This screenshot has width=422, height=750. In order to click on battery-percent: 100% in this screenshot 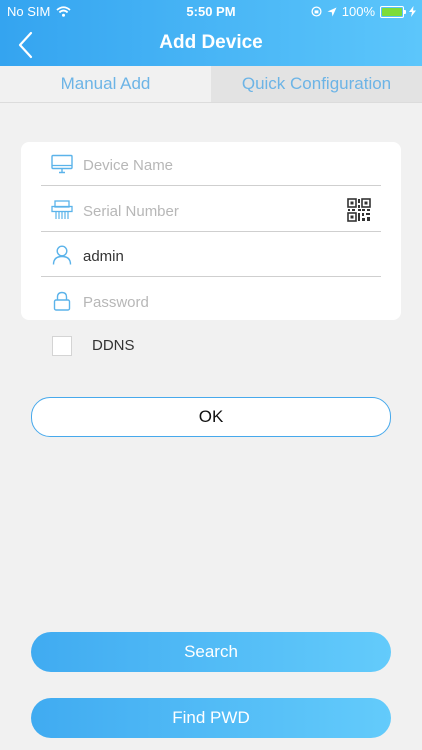, I will do `click(358, 11)`.